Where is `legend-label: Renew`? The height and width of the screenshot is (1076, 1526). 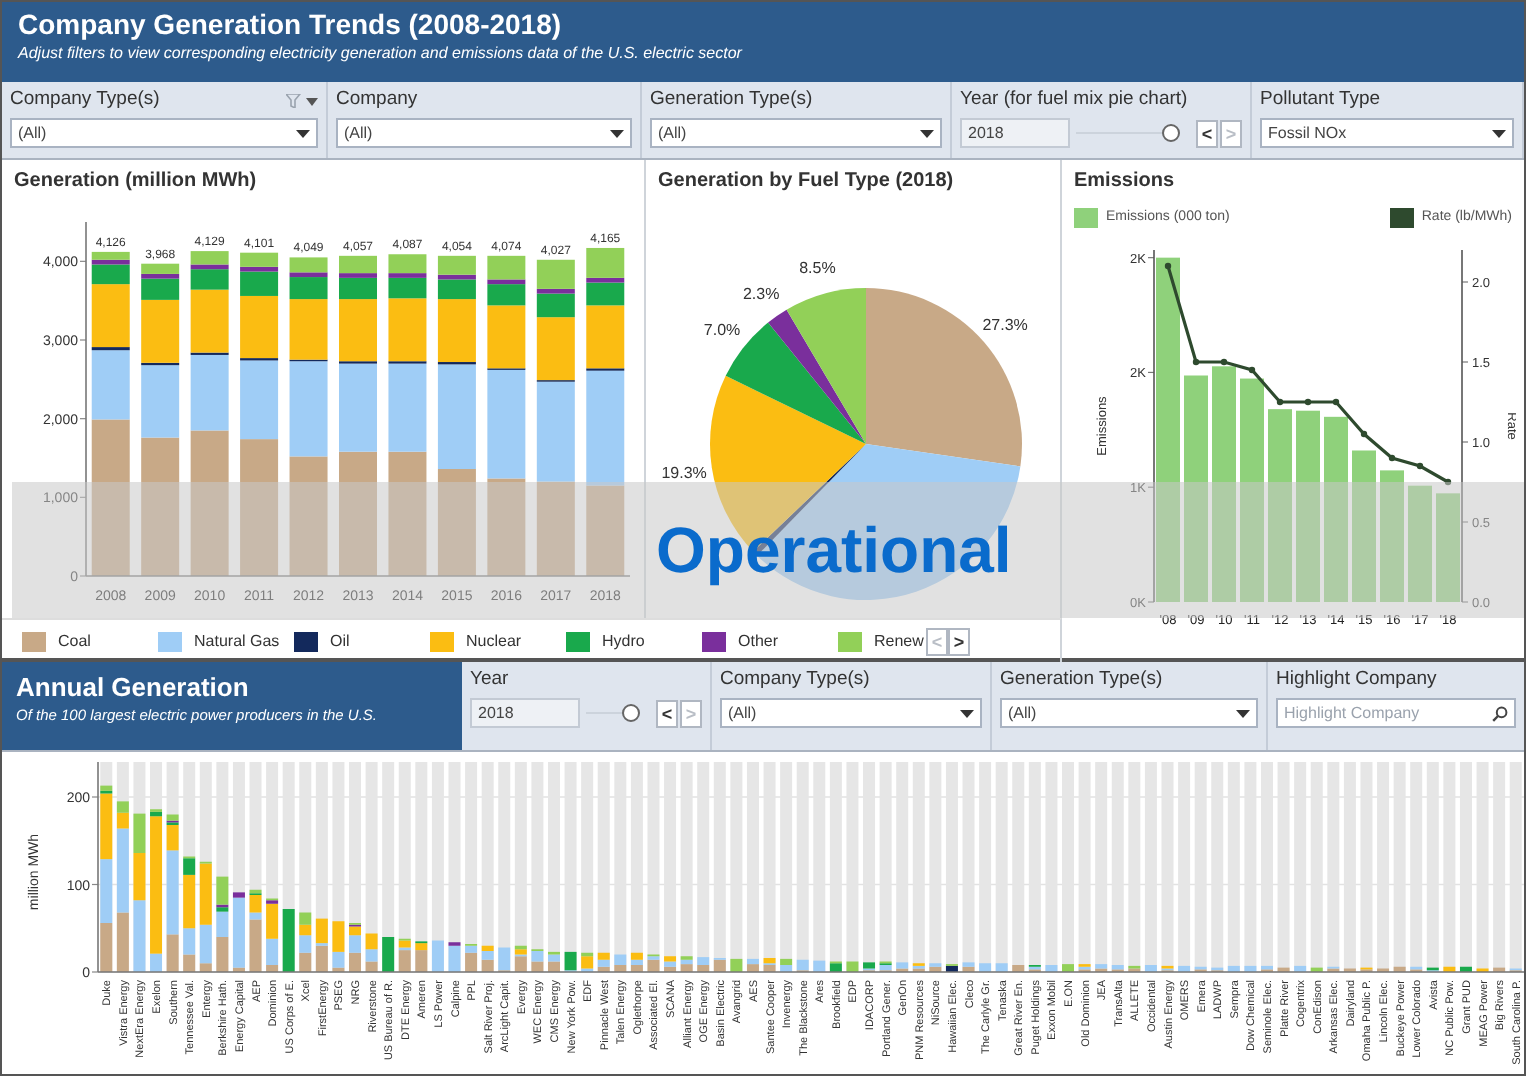 legend-label: Renew is located at coordinates (899, 641).